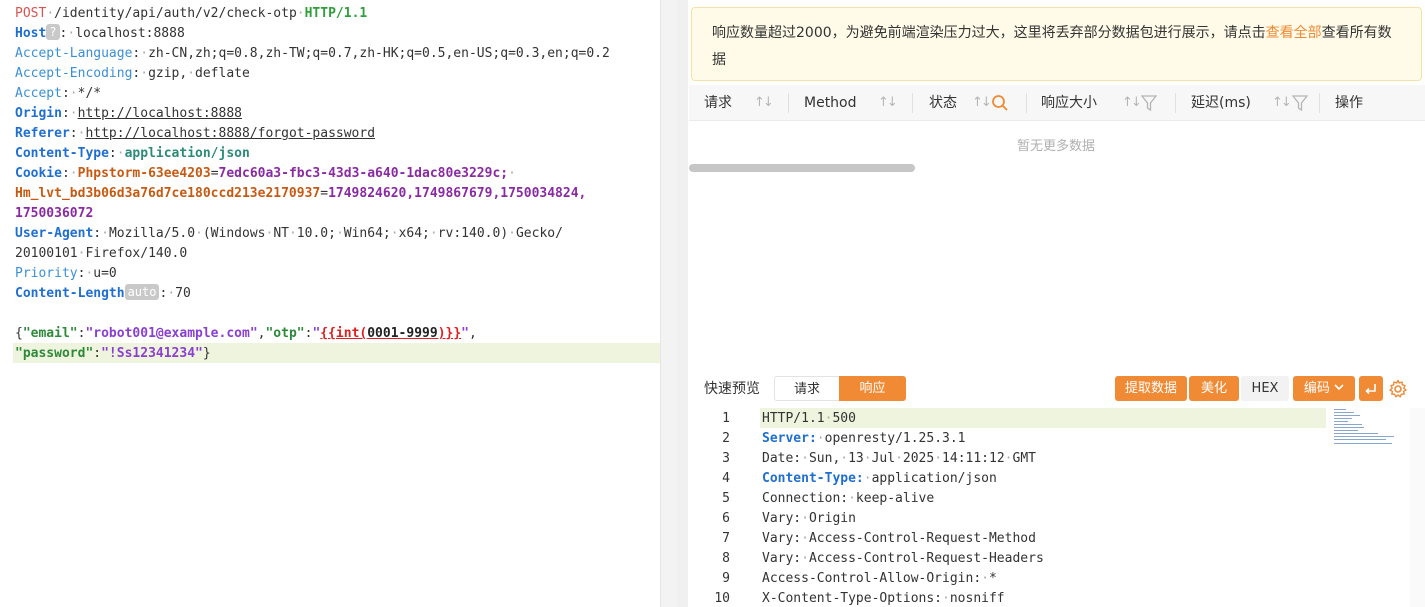 This screenshot has height=607, width=1425. What do you see at coordinates (879, 578) in the screenshot?
I see `response-line: Access-Control-Allow-Origin:·*` at bounding box center [879, 578].